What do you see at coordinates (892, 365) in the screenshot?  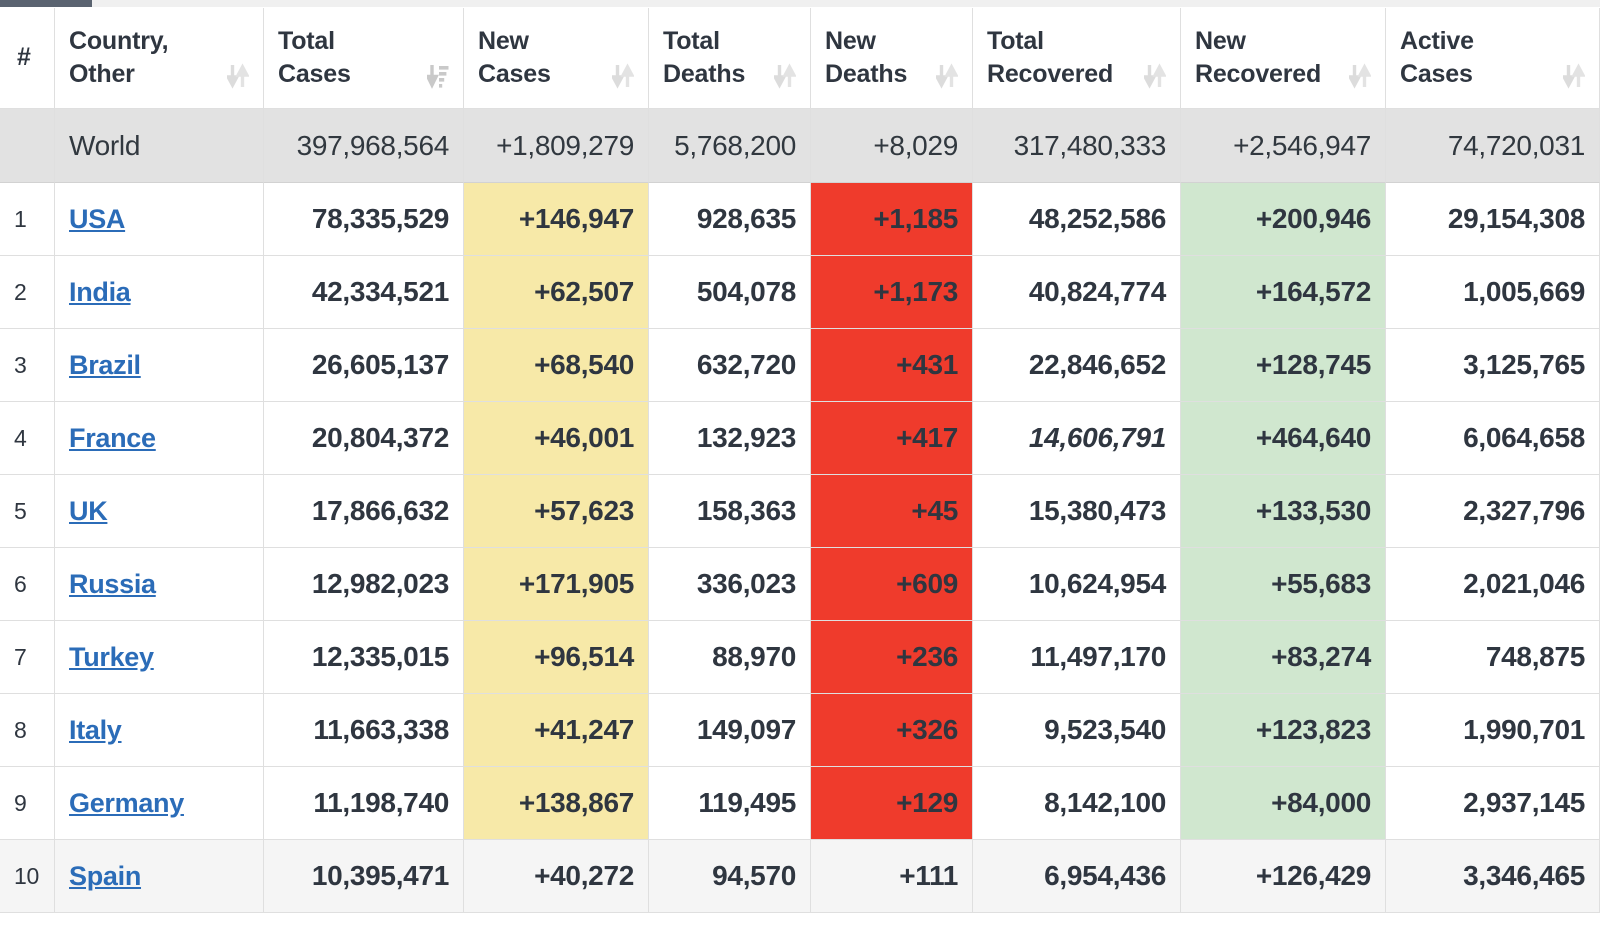 I see `new-deaths-cell: +431` at bounding box center [892, 365].